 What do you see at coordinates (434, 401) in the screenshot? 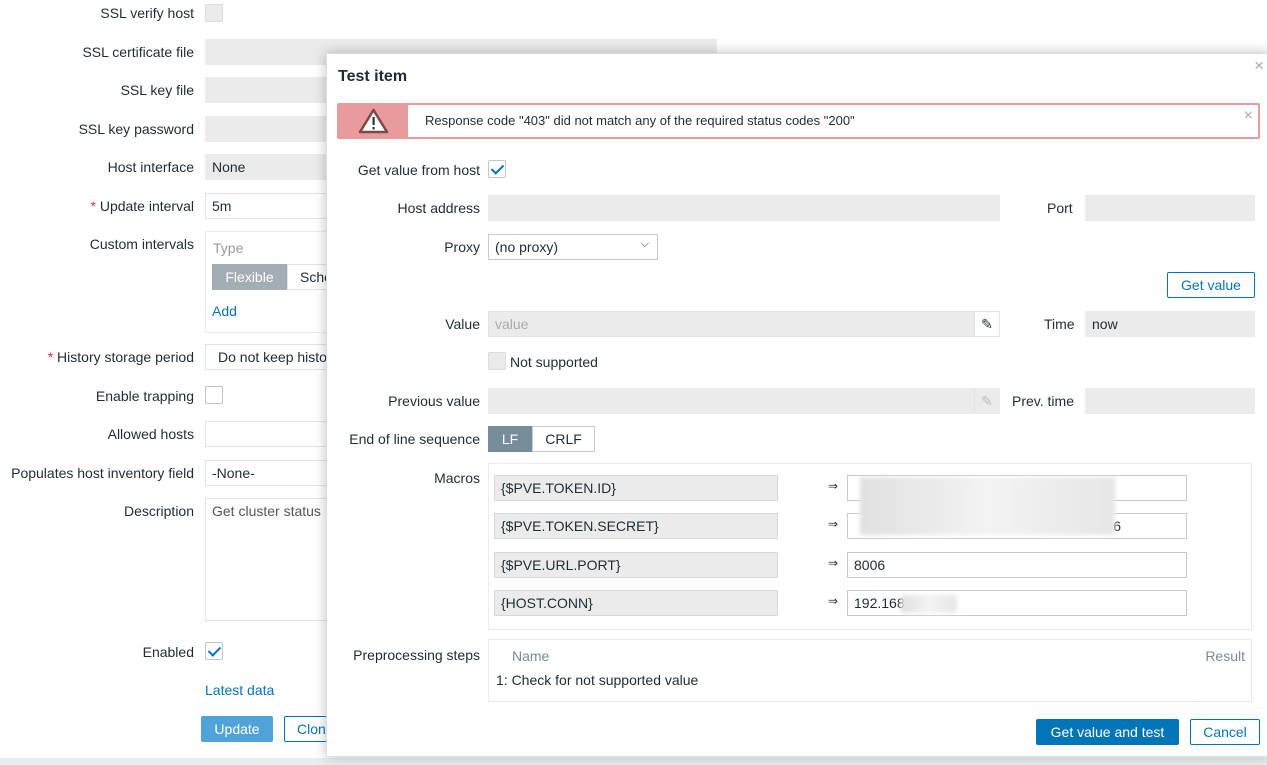
I see `previous-value-label: Previous value` at bounding box center [434, 401].